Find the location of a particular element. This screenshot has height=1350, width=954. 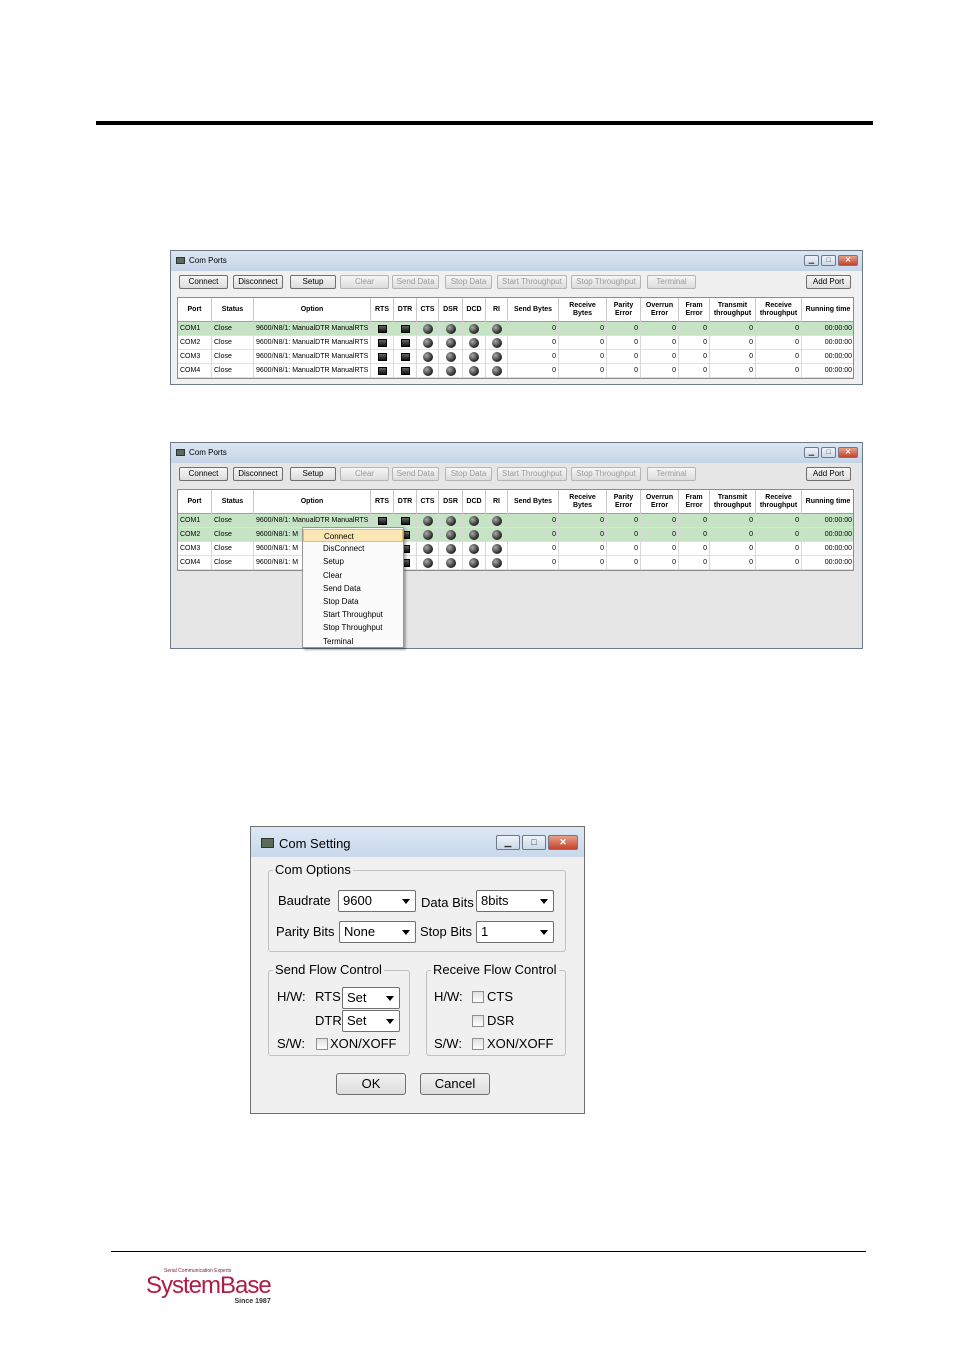

menu-item-stop-data: Stop Data is located at coordinates (353, 601).